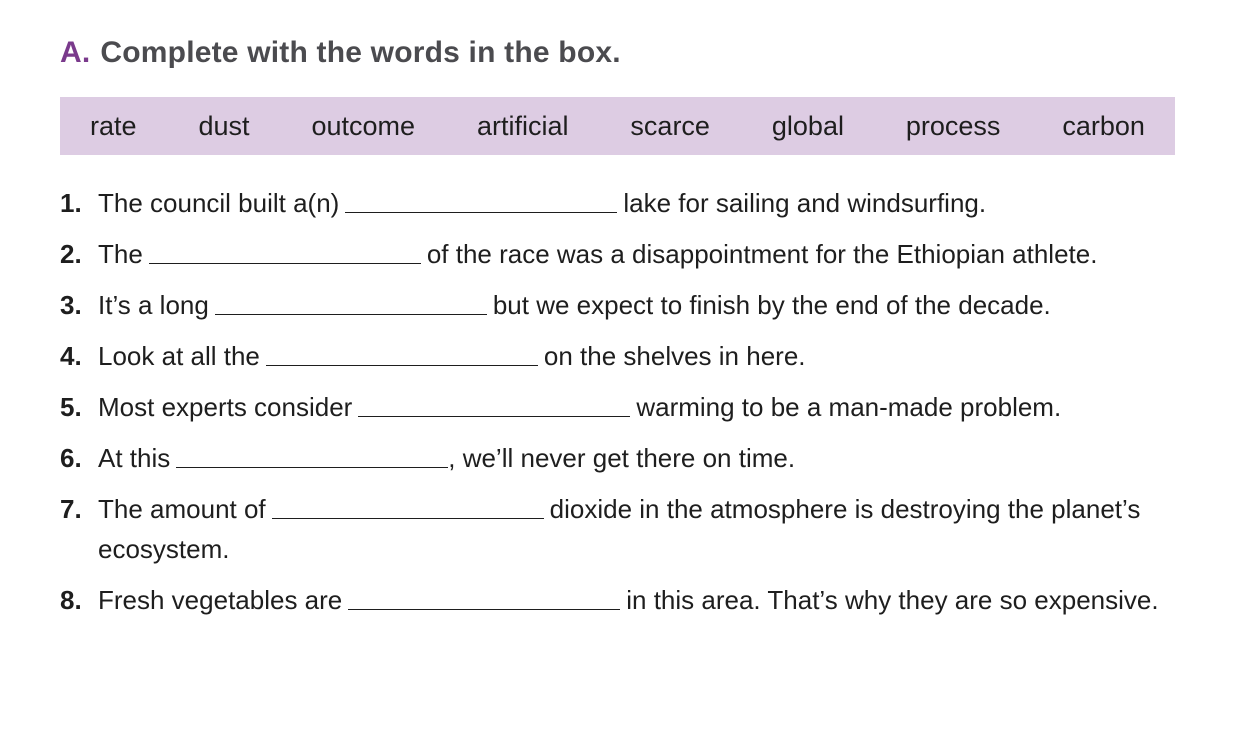 The width and height of the screenshot is (1235, 740). Describe the element at coordinates (805, 203) in the screenshot. I see `item-text-after: lake for sailing and windsurfing.` at that location.